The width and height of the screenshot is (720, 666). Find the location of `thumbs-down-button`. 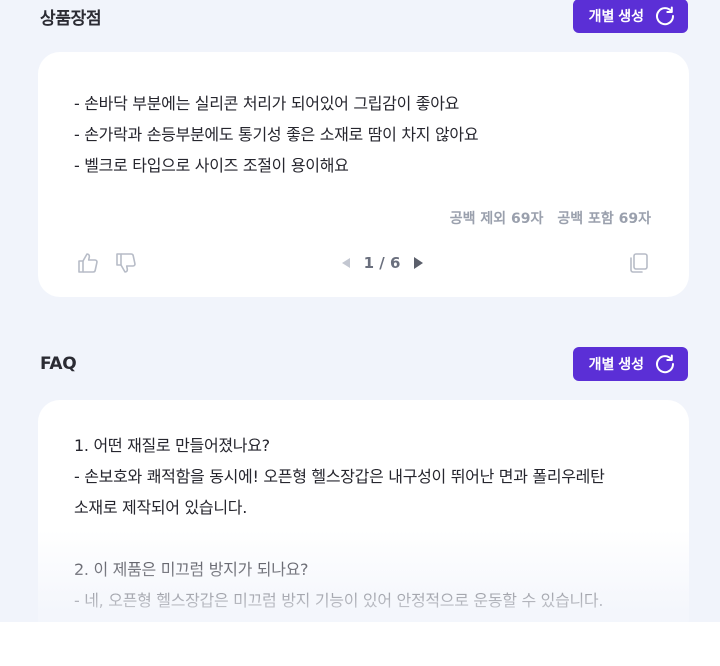

thumbs-down-button is located at coordinates (126, 263).